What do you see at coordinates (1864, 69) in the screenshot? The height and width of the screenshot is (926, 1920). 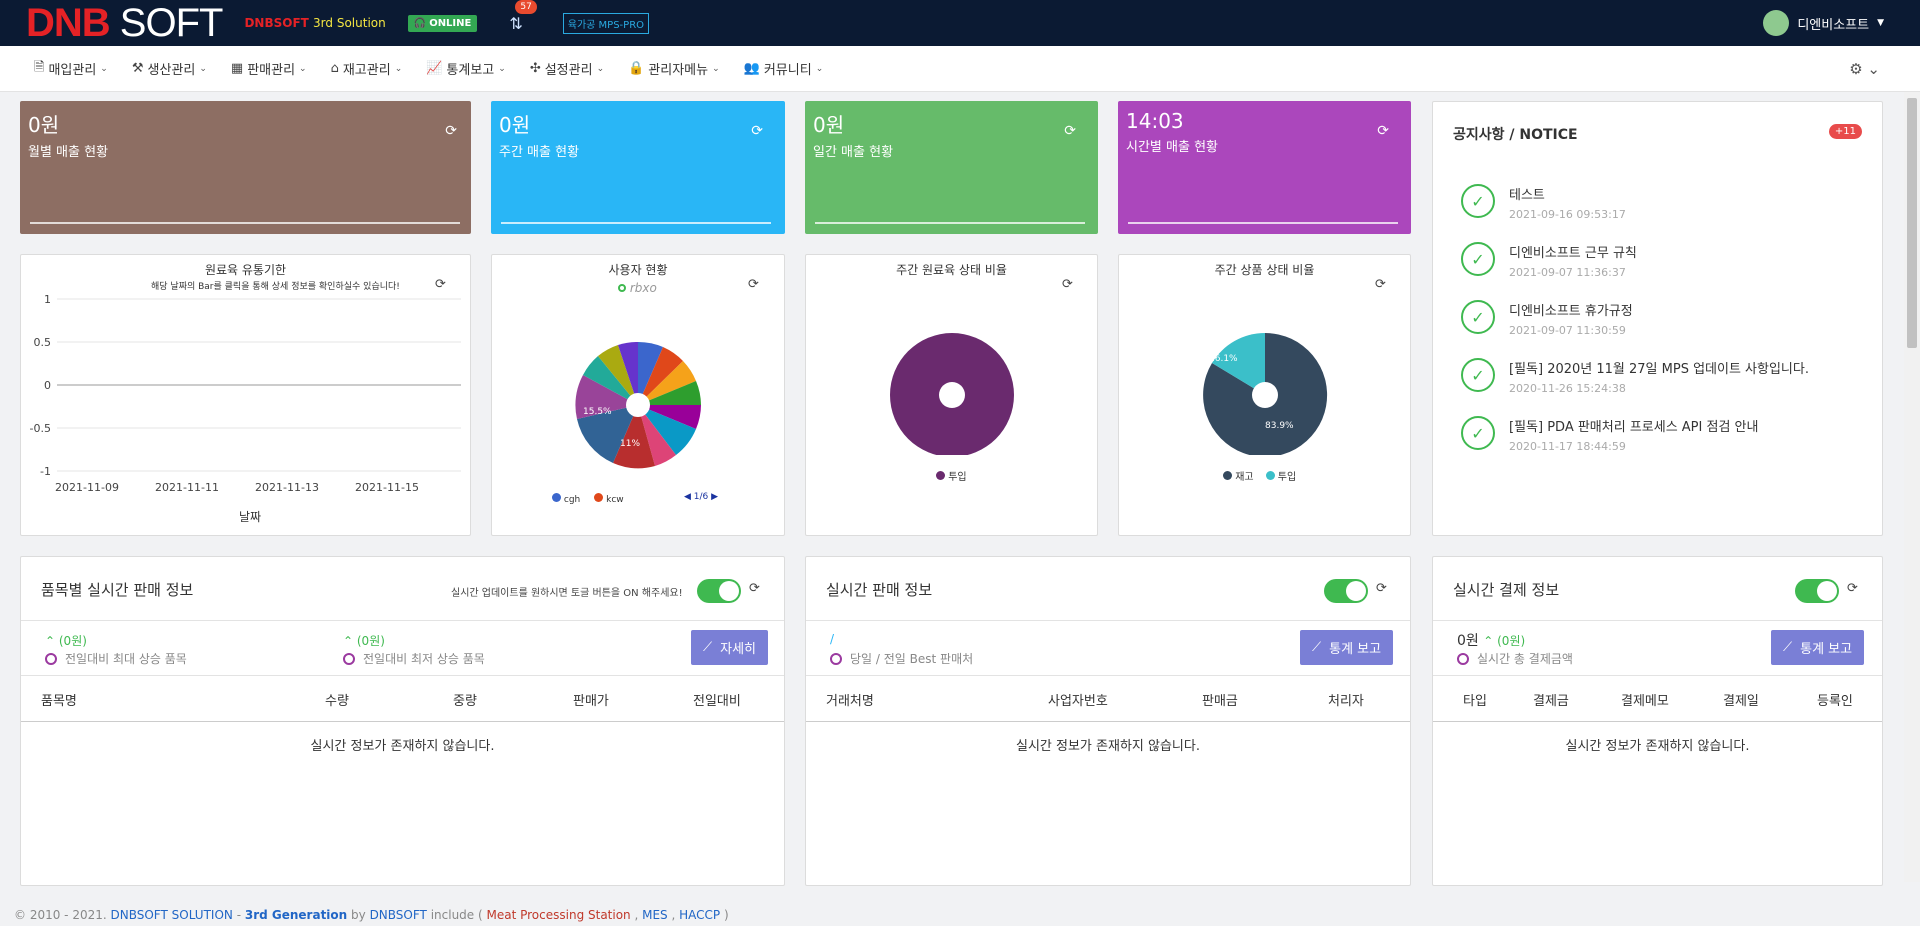 I see `gear-icon: ⚙ ⌄` at bounding box center [1864, 69].